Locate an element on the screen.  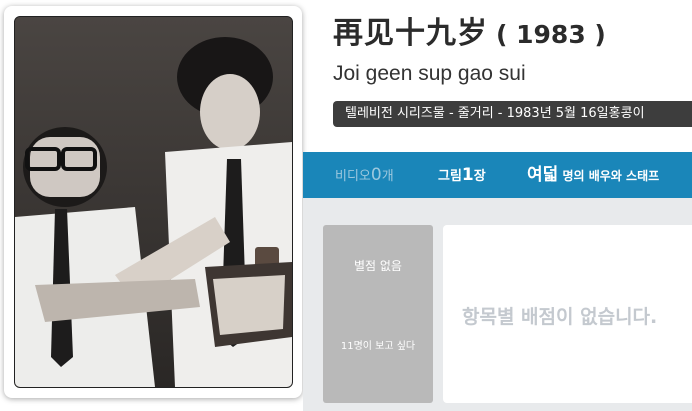
image-label: 그림 is located at coordinates (450, 176).